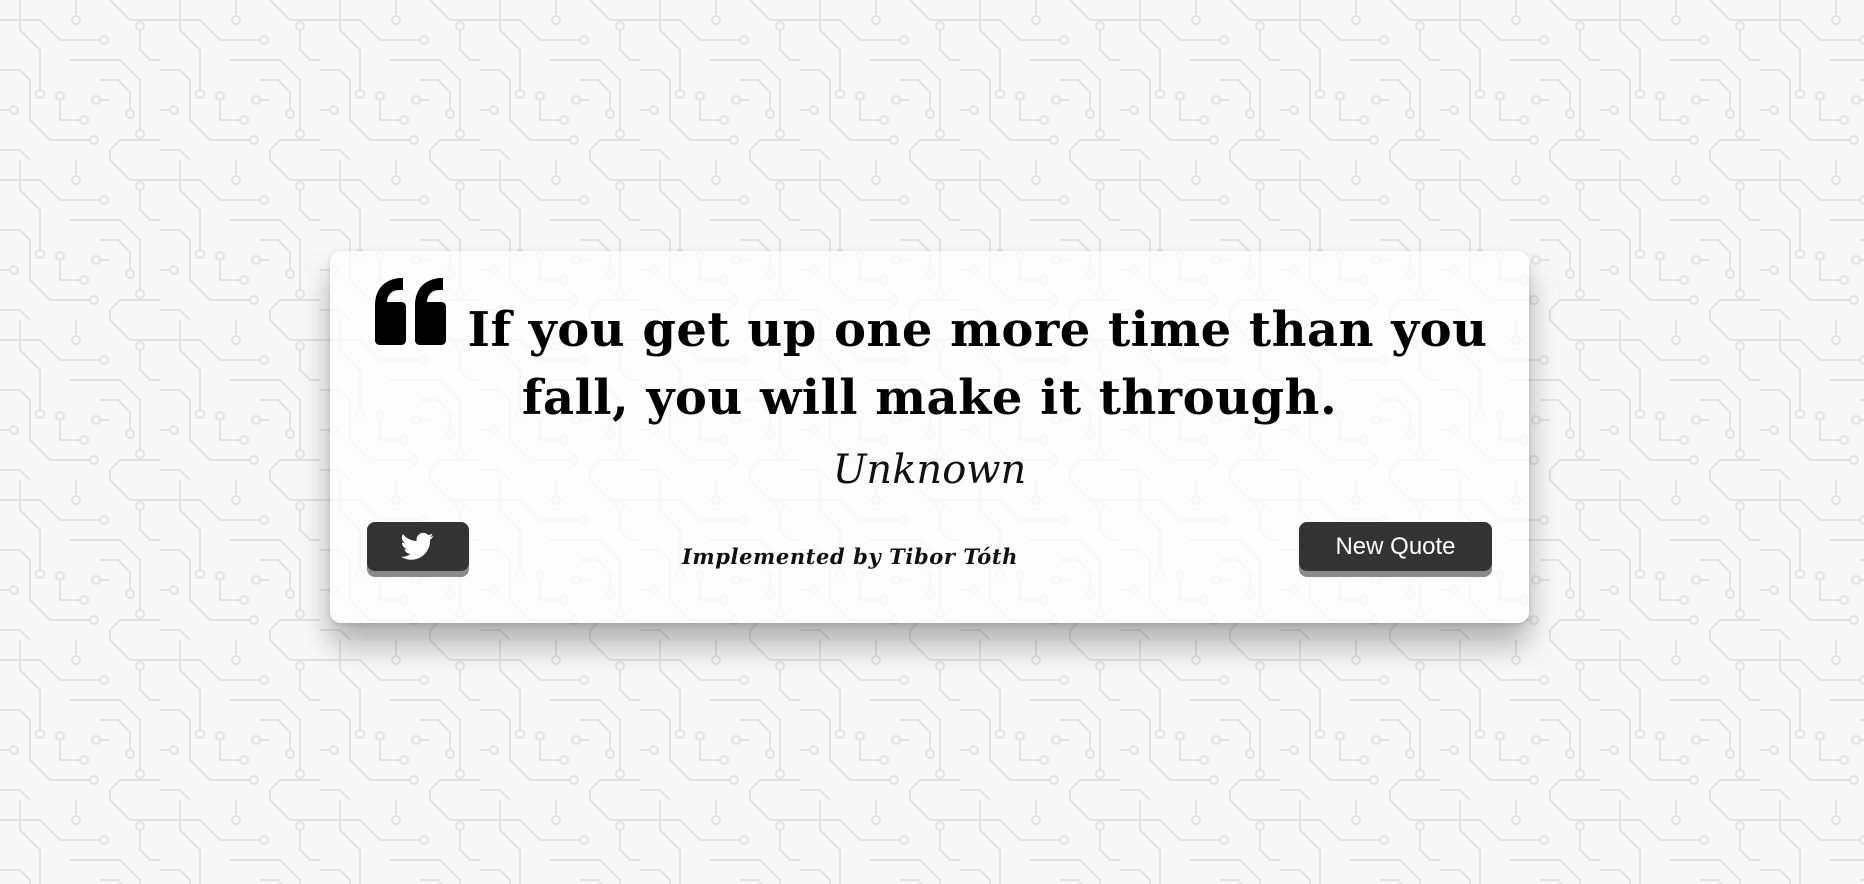 The width and height of the screenshot is (1864, 884). What do you see at coordinates (850, 556) in the screenshot?
I see `credit-text: Implemented by Tibor Tóth` at bounding box center [850, 556].